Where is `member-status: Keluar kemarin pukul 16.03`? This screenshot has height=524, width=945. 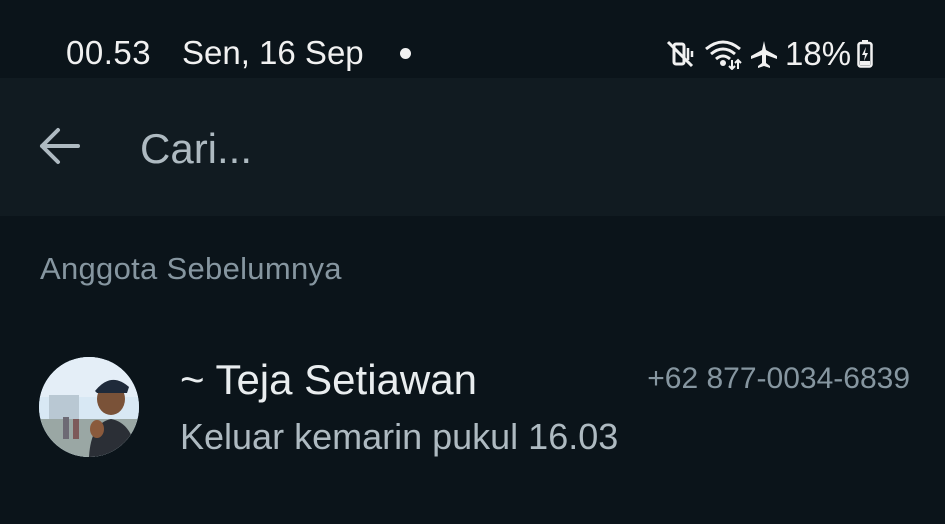 member-status: Keluar kemarin pukul 16.03 is located at coordinates (399, 436).